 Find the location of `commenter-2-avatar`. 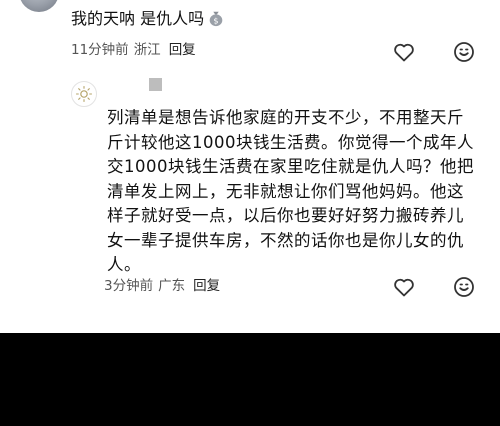

commenter-2-avatar is located at coordinates (84, 94).